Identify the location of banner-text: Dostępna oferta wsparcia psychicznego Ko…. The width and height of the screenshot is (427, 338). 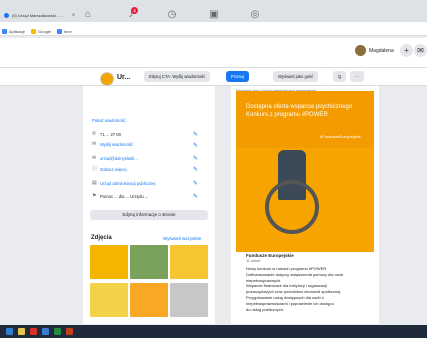
(299, 111).